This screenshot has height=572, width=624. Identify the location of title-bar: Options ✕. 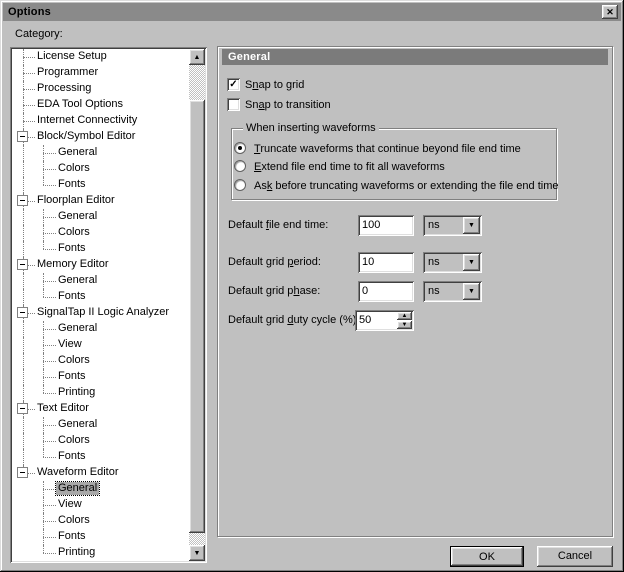
(312, 12).